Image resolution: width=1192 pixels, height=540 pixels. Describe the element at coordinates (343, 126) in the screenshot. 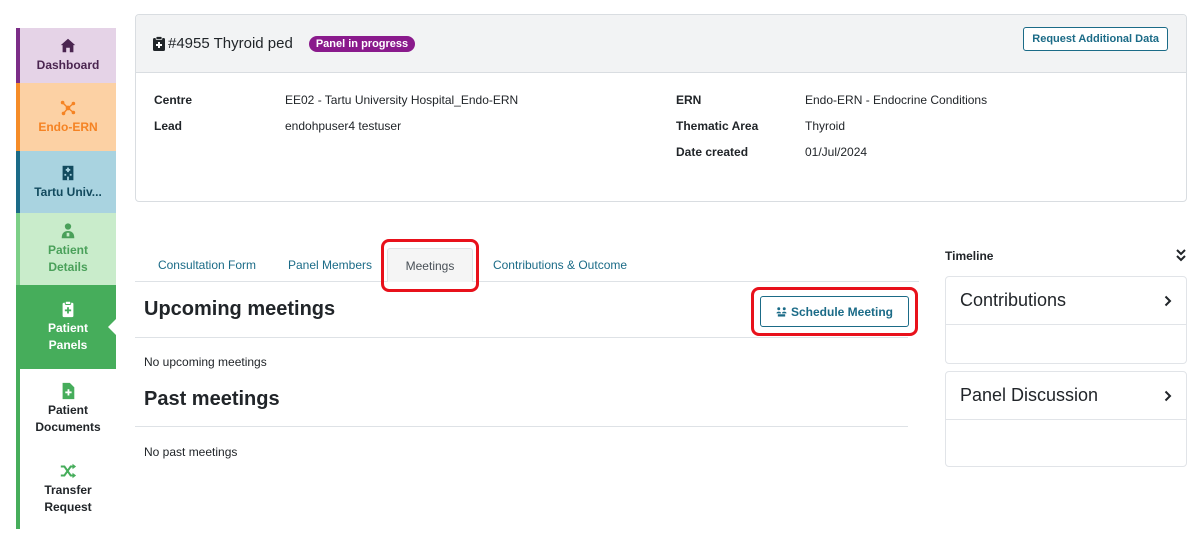

I see `lead-value: endohpuser4 testuser` at that location.